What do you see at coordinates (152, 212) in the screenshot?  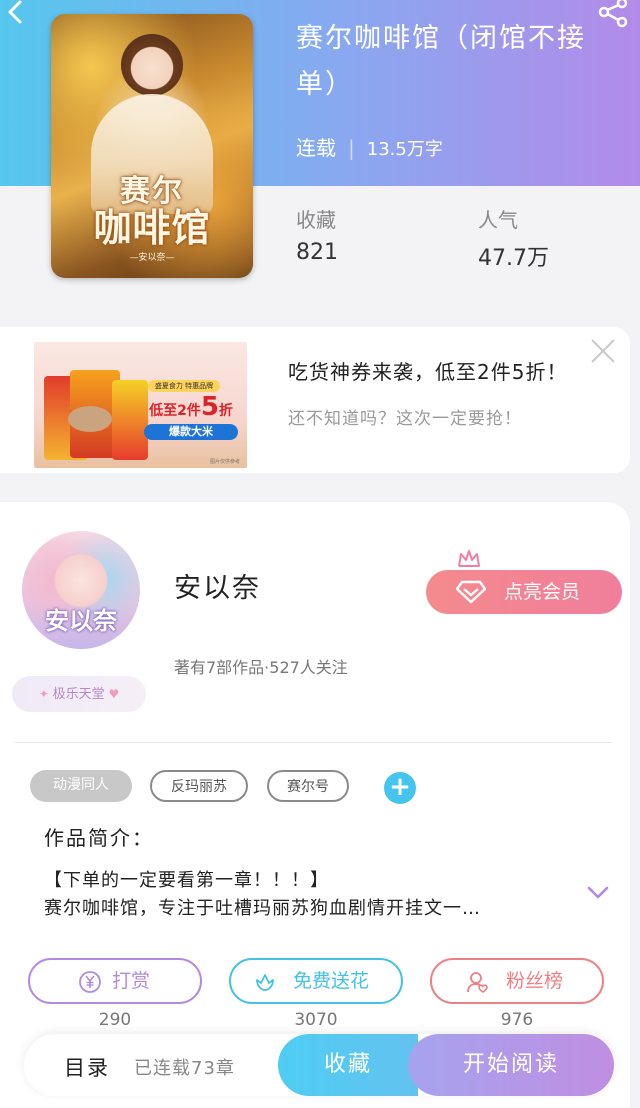 I see `cover-title: 赛尔 咖啡馆` at bounding box center [152, 212].